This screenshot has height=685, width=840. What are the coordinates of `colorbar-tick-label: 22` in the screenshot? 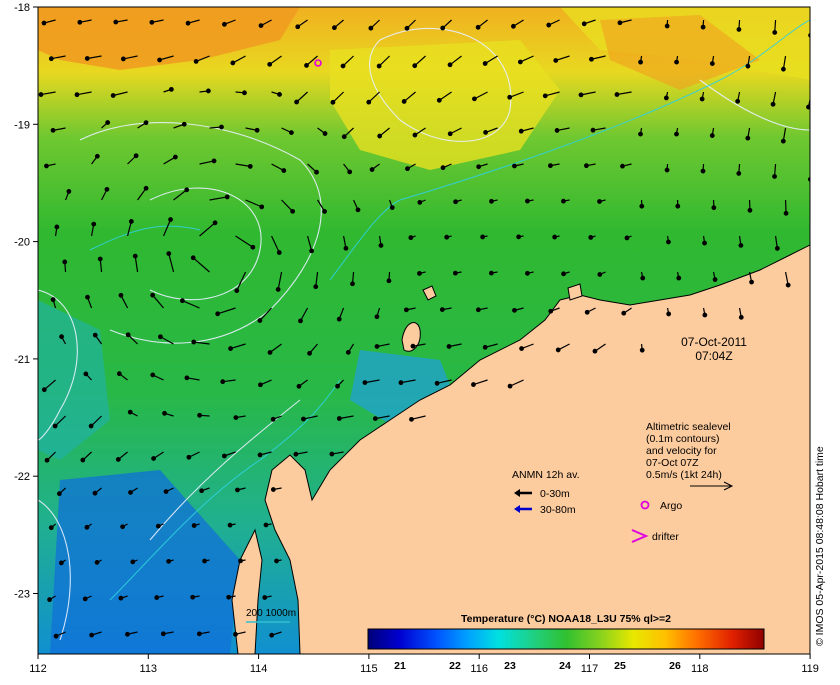 It's located at (455, 666).